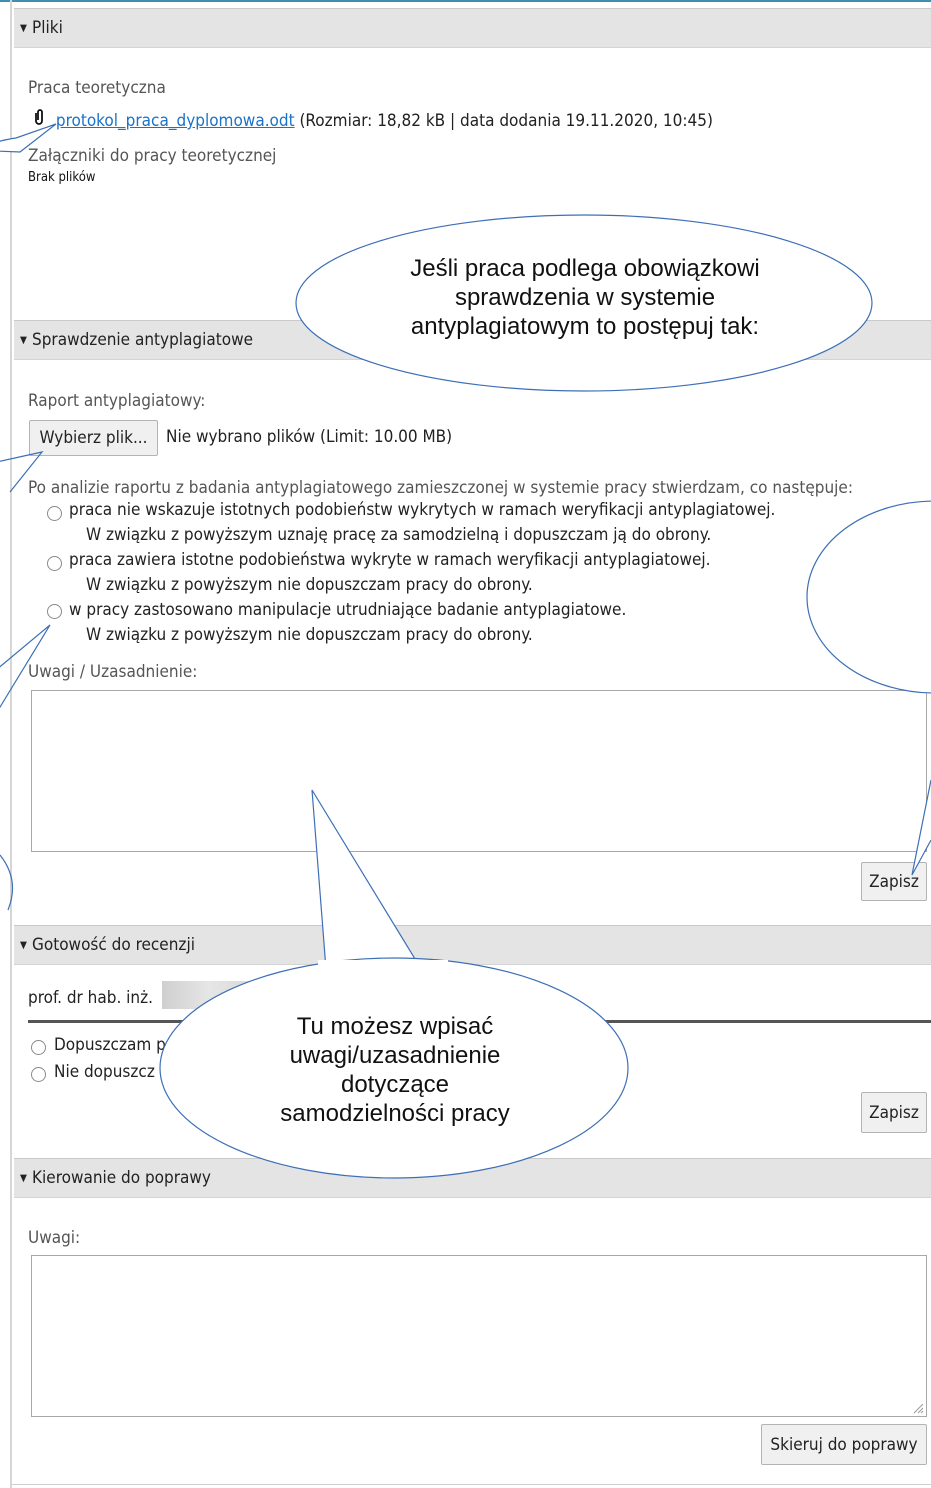 This screenshot has width=931, height=1488. Describe the element at coordinates (472, 28) in the screenshot. I see `section-header-pliki: ▼ Pliki` at that location.